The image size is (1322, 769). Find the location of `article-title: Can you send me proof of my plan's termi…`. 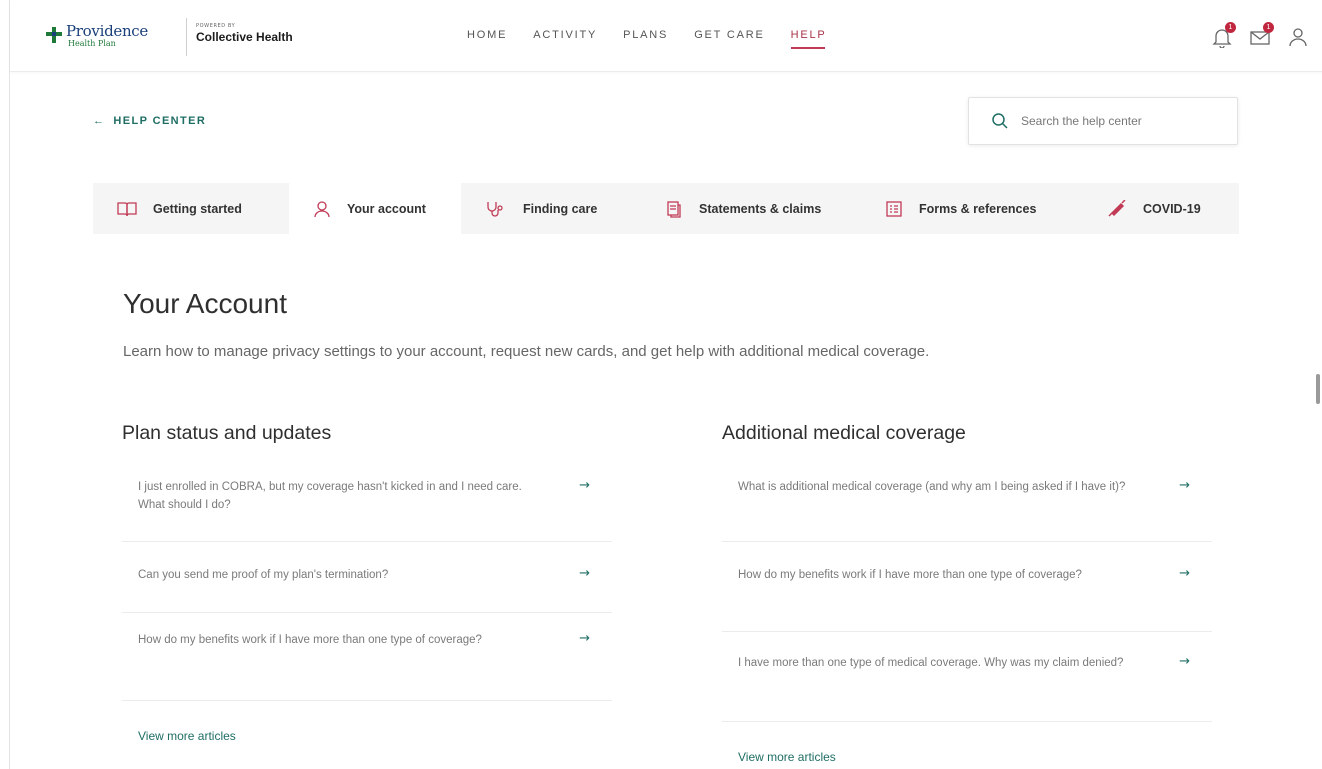

article-title: Can you send me proof of my plan's termi… is located at coordinates (263, 575).